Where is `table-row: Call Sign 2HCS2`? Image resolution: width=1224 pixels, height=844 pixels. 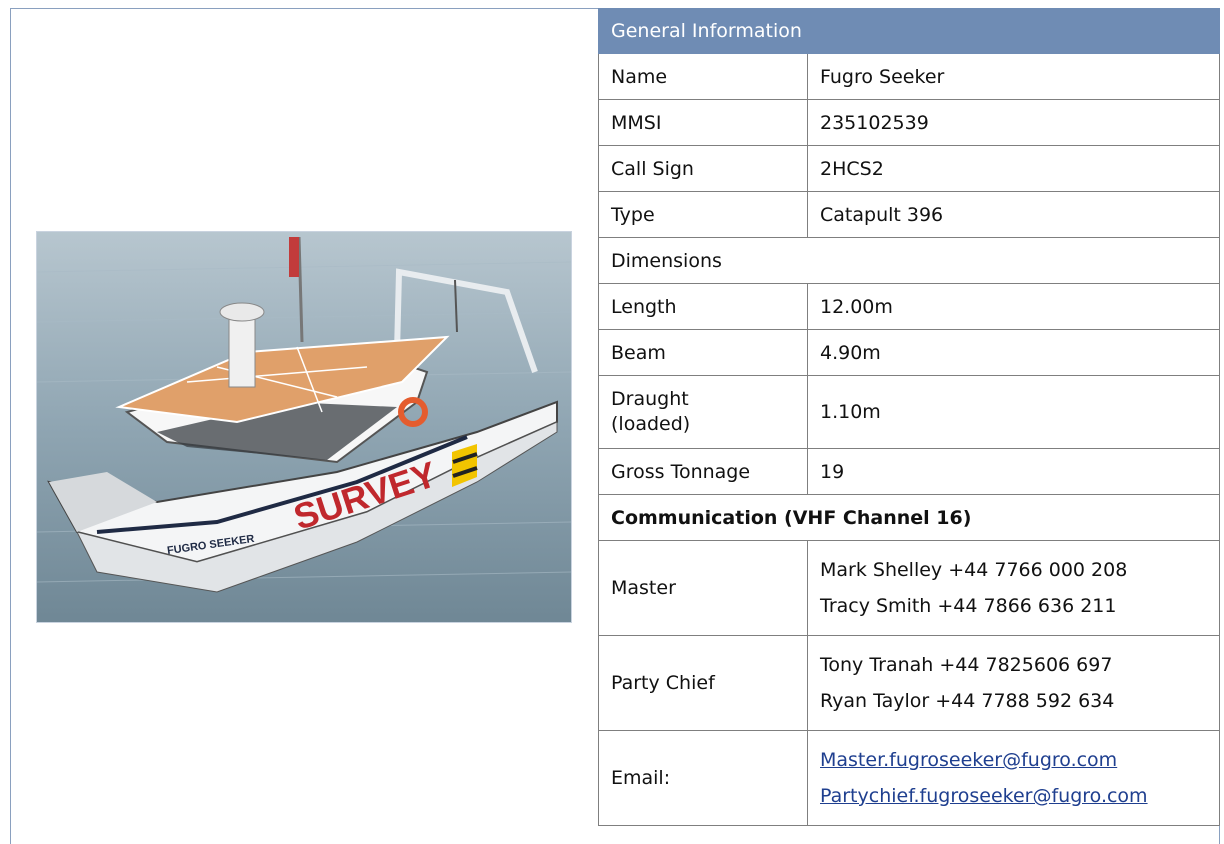 table-row: Call Sign 2HCS2 is located at coordinates (909, 168).